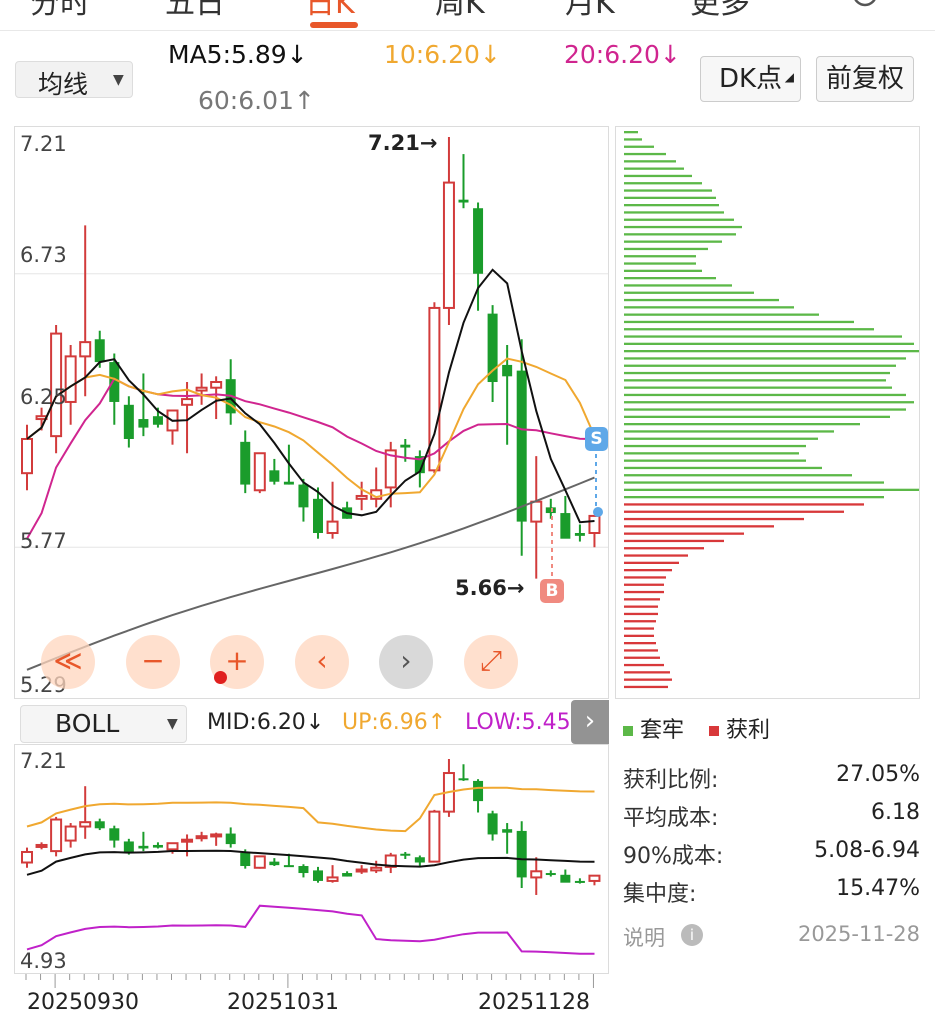  I want to click on chip-date: 2025-11-28, so click(858, 934).